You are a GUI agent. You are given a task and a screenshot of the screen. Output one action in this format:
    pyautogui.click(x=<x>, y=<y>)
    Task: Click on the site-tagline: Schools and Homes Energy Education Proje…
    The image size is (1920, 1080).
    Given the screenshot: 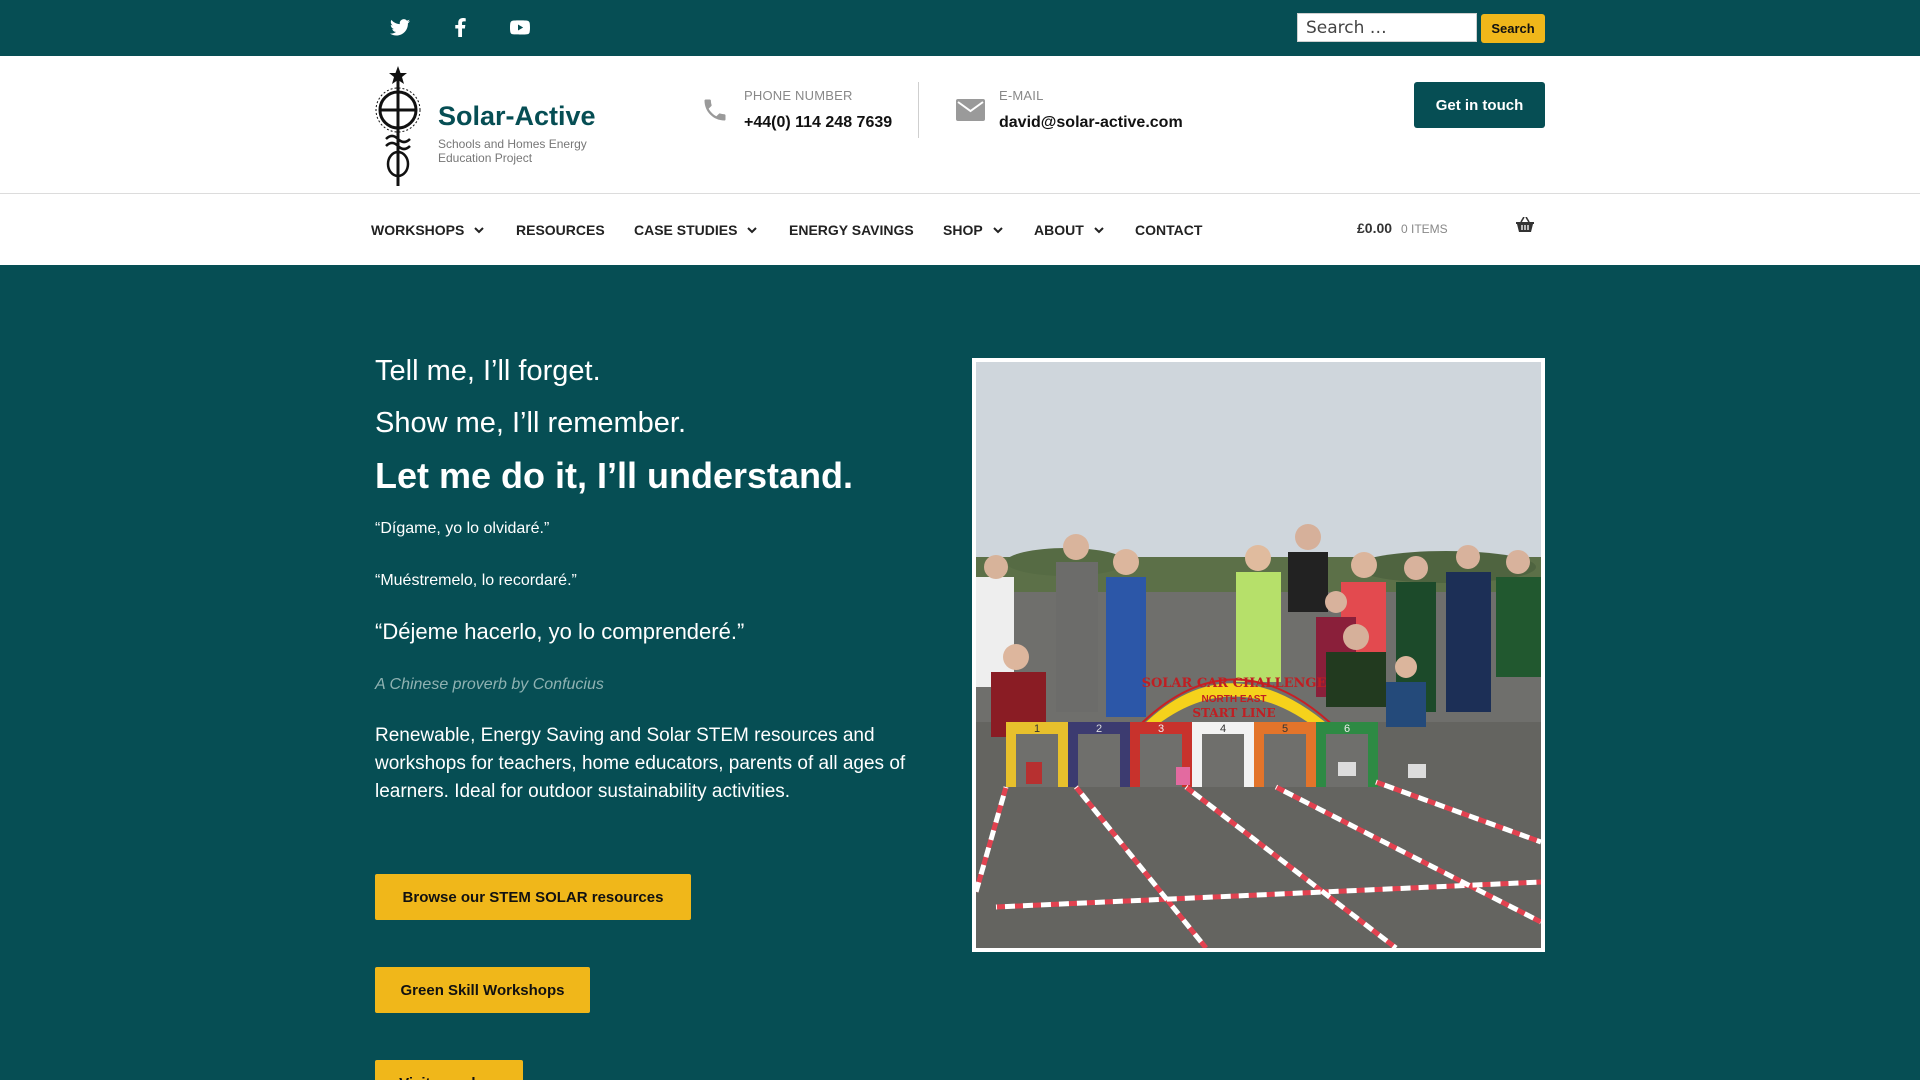 What is the action you would take?
    pyautogui.click(x=512, y=151)
    